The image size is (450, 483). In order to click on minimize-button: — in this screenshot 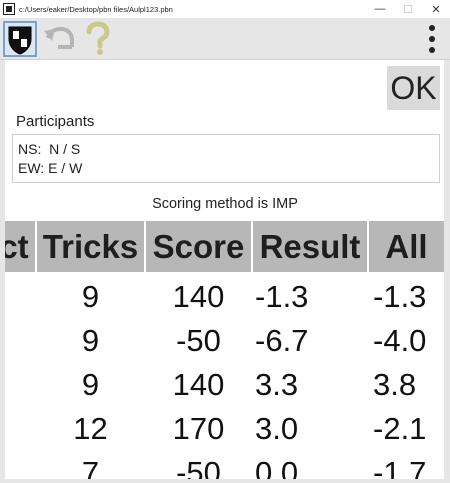, I will do `click(380, 9)`.